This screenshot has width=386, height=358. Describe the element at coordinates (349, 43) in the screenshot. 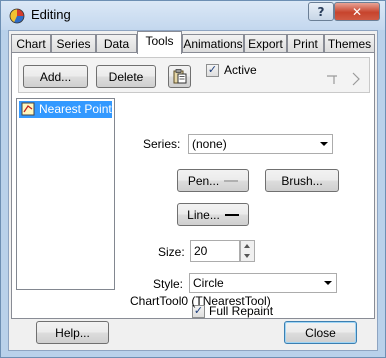

I see `tab-themes: Themes` at that location.